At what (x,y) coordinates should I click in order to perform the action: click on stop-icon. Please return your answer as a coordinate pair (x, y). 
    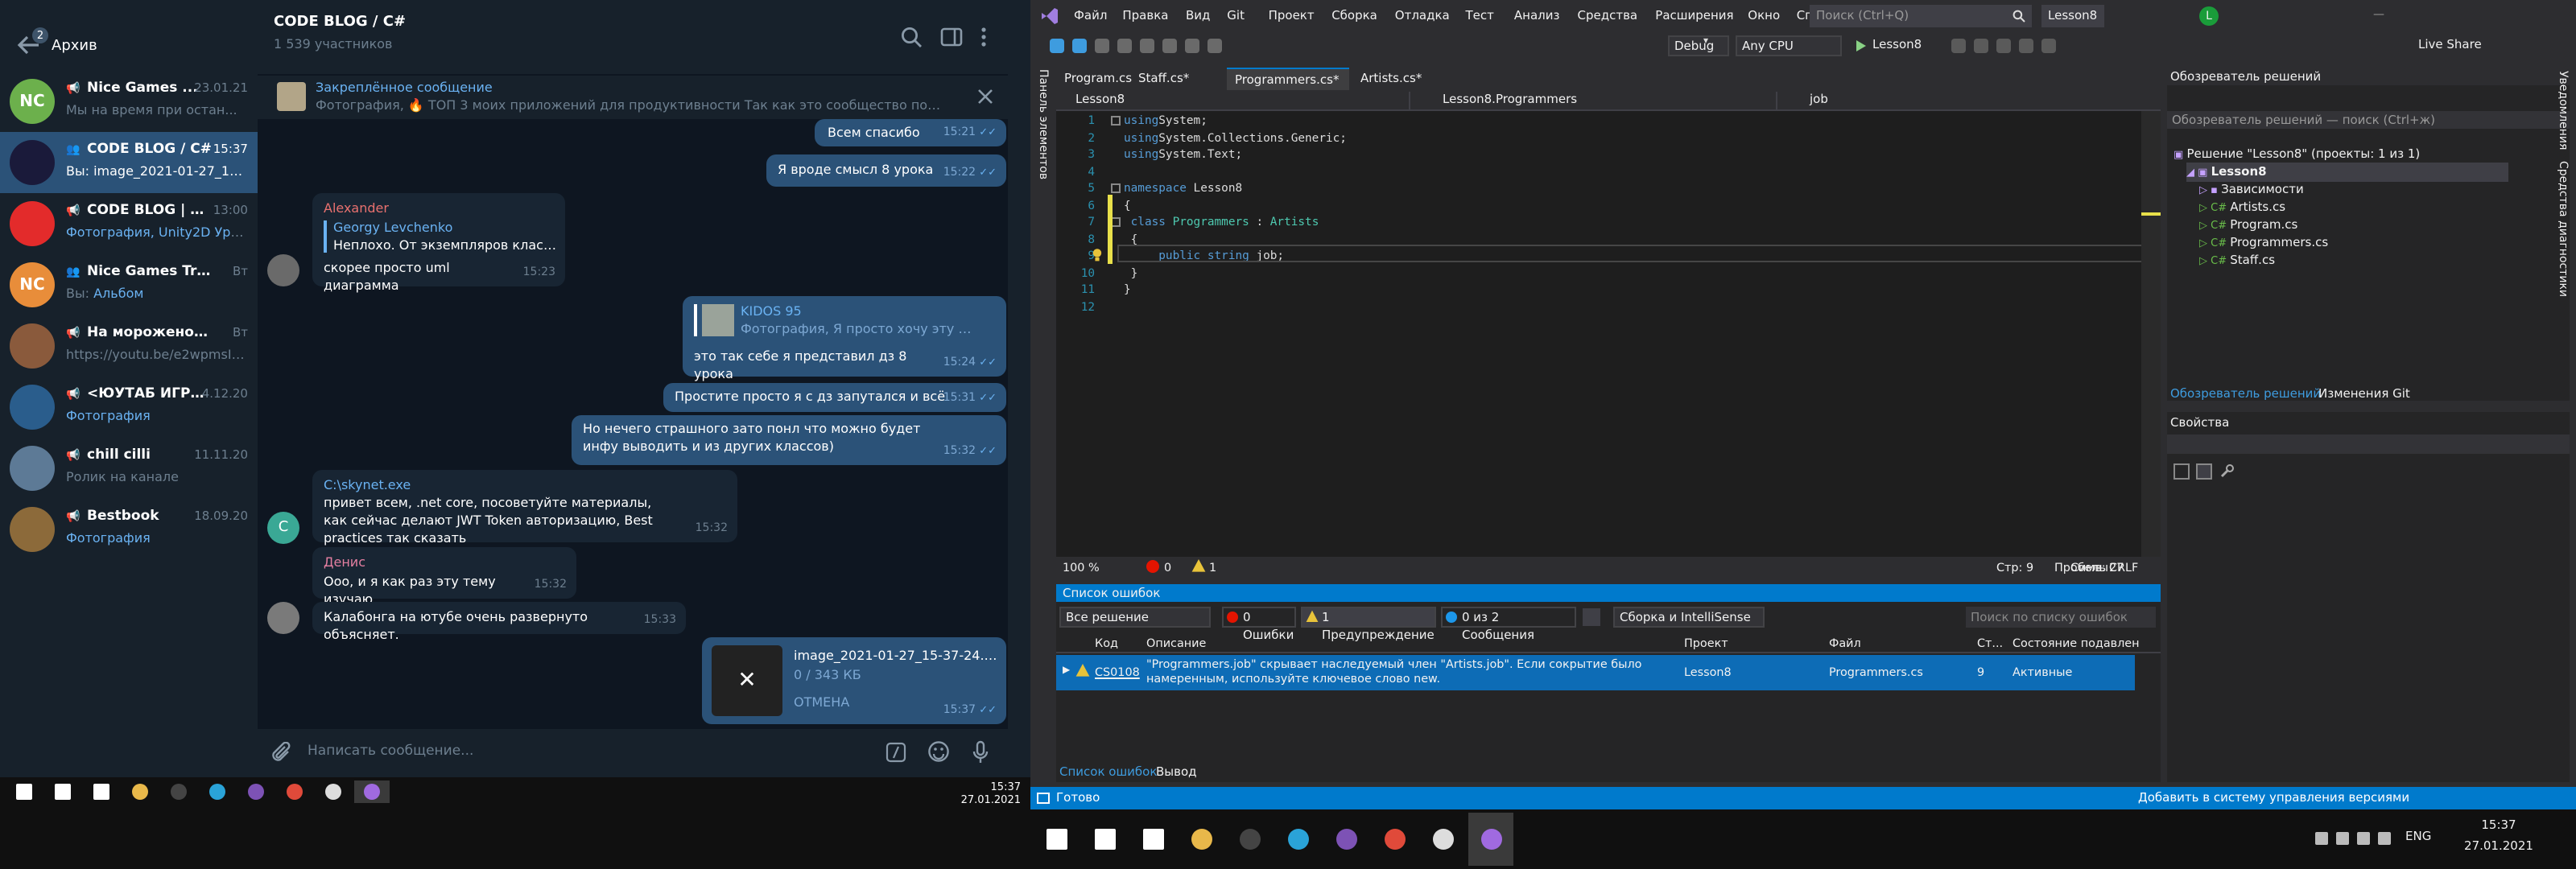
    Looking at the image, I should click on (1958, 46).